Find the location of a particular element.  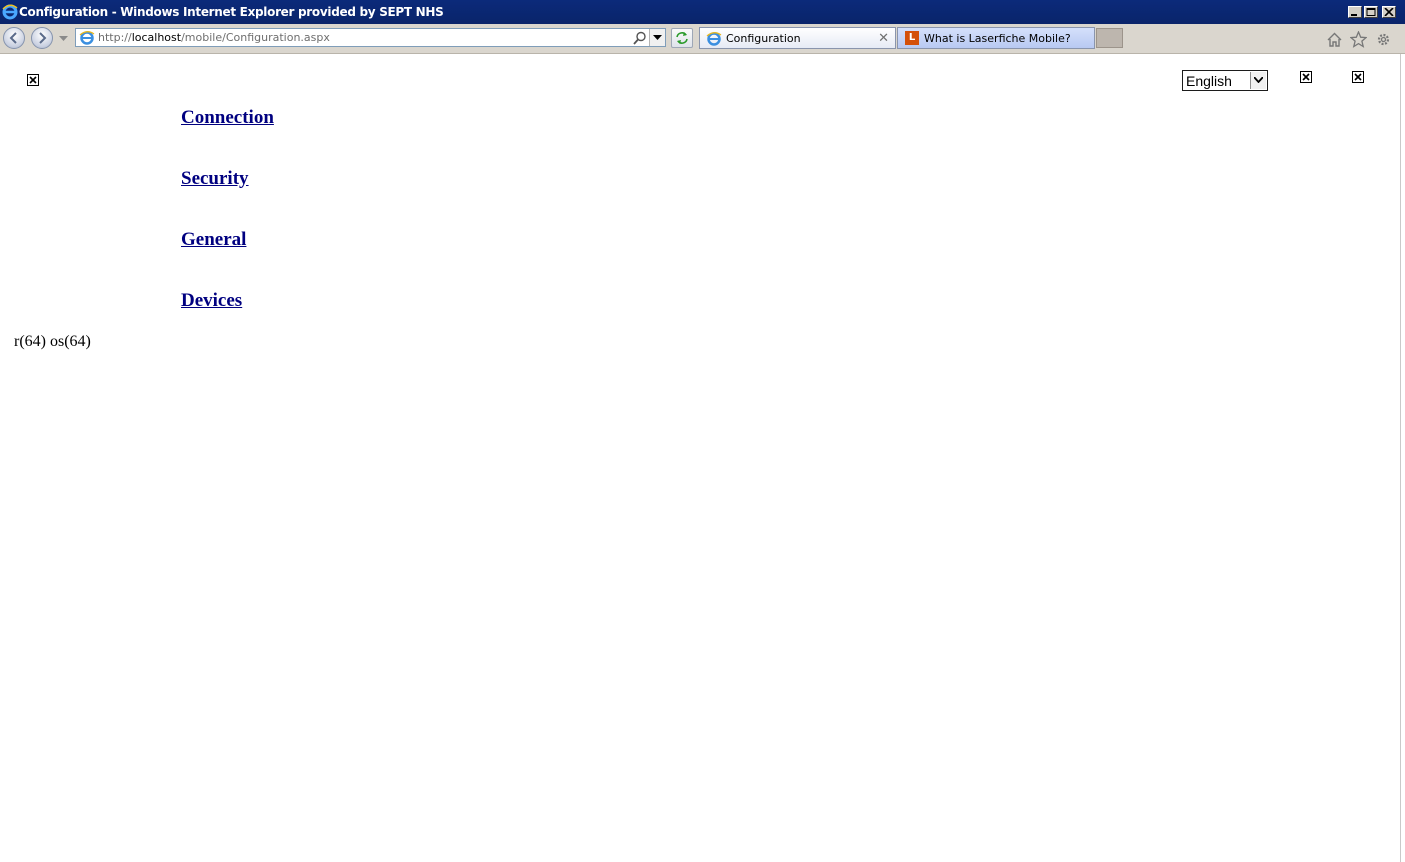

language-select-value: English is located at coordinates (1209, 81).